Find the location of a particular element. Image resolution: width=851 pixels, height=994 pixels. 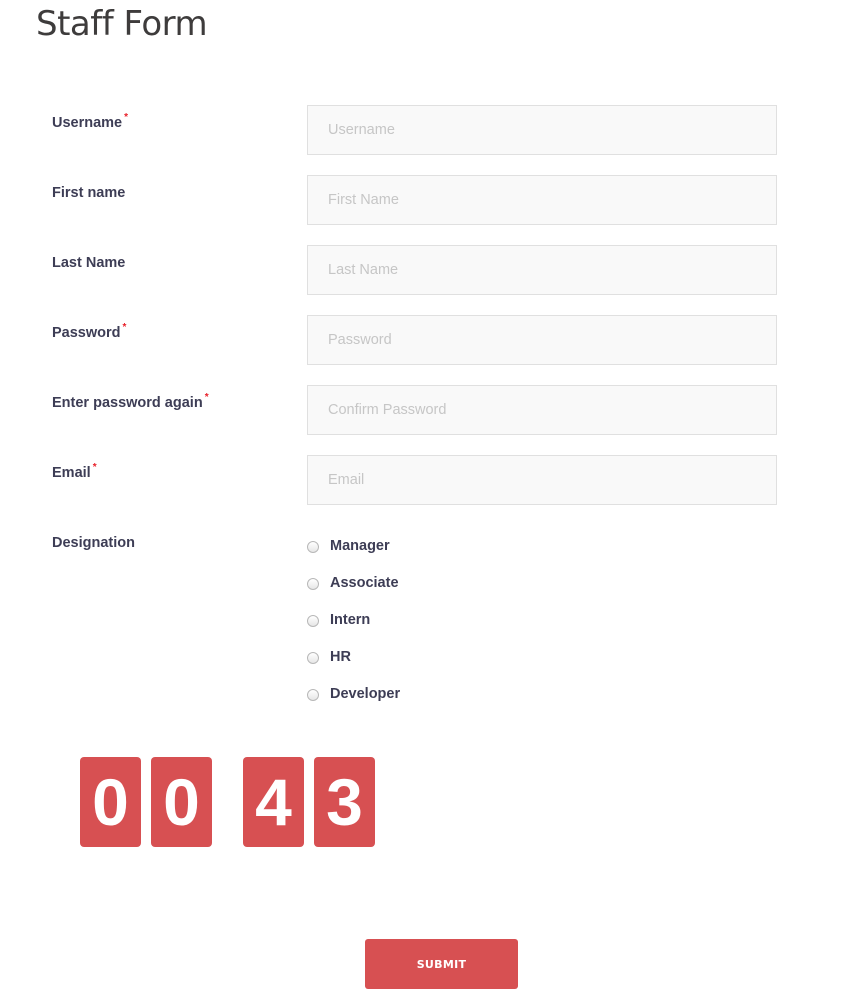

designation-row: Designation is located at coordinates (425, 550).